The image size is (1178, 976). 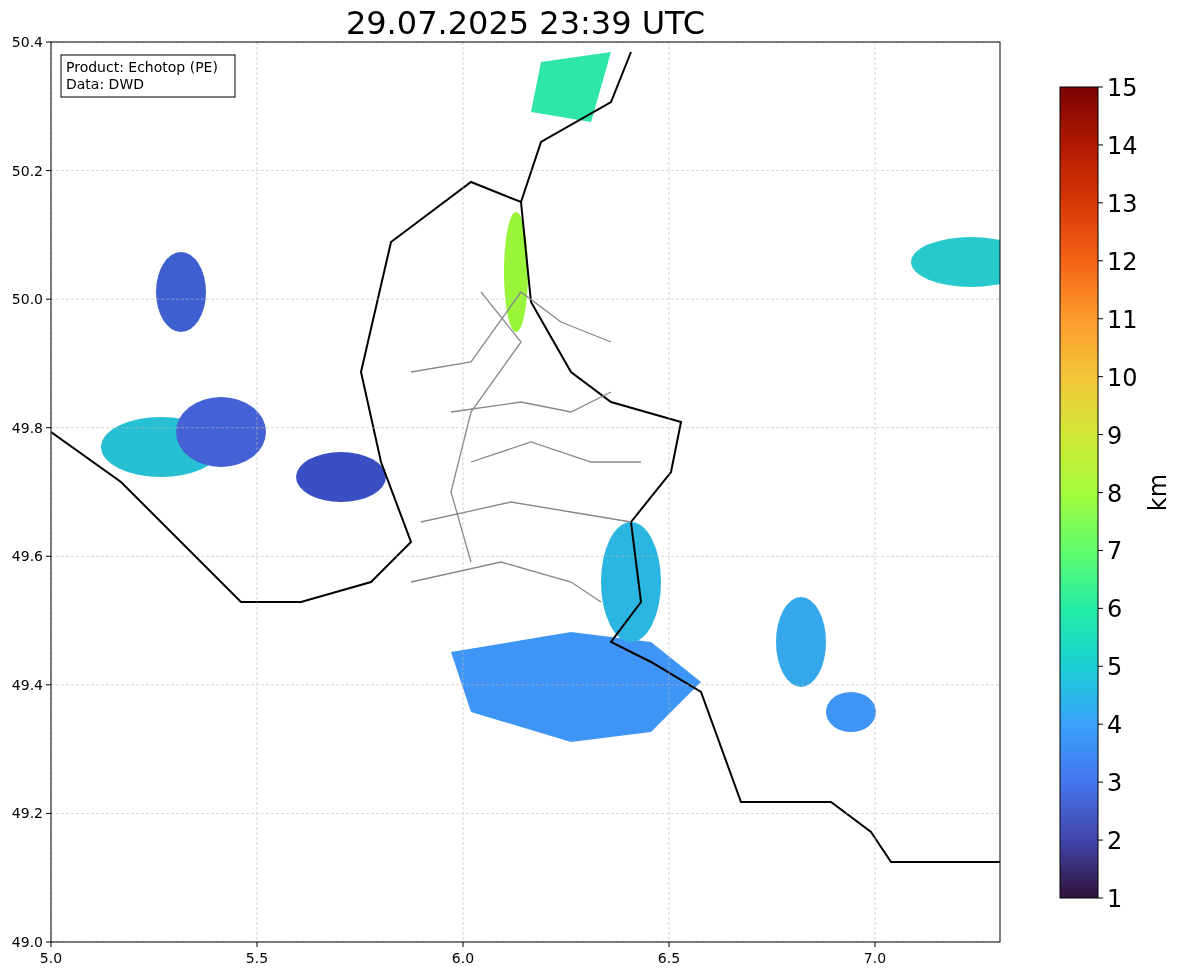 I want to click on colorbar-tick-label: 12, so click(x=1122, y=261).